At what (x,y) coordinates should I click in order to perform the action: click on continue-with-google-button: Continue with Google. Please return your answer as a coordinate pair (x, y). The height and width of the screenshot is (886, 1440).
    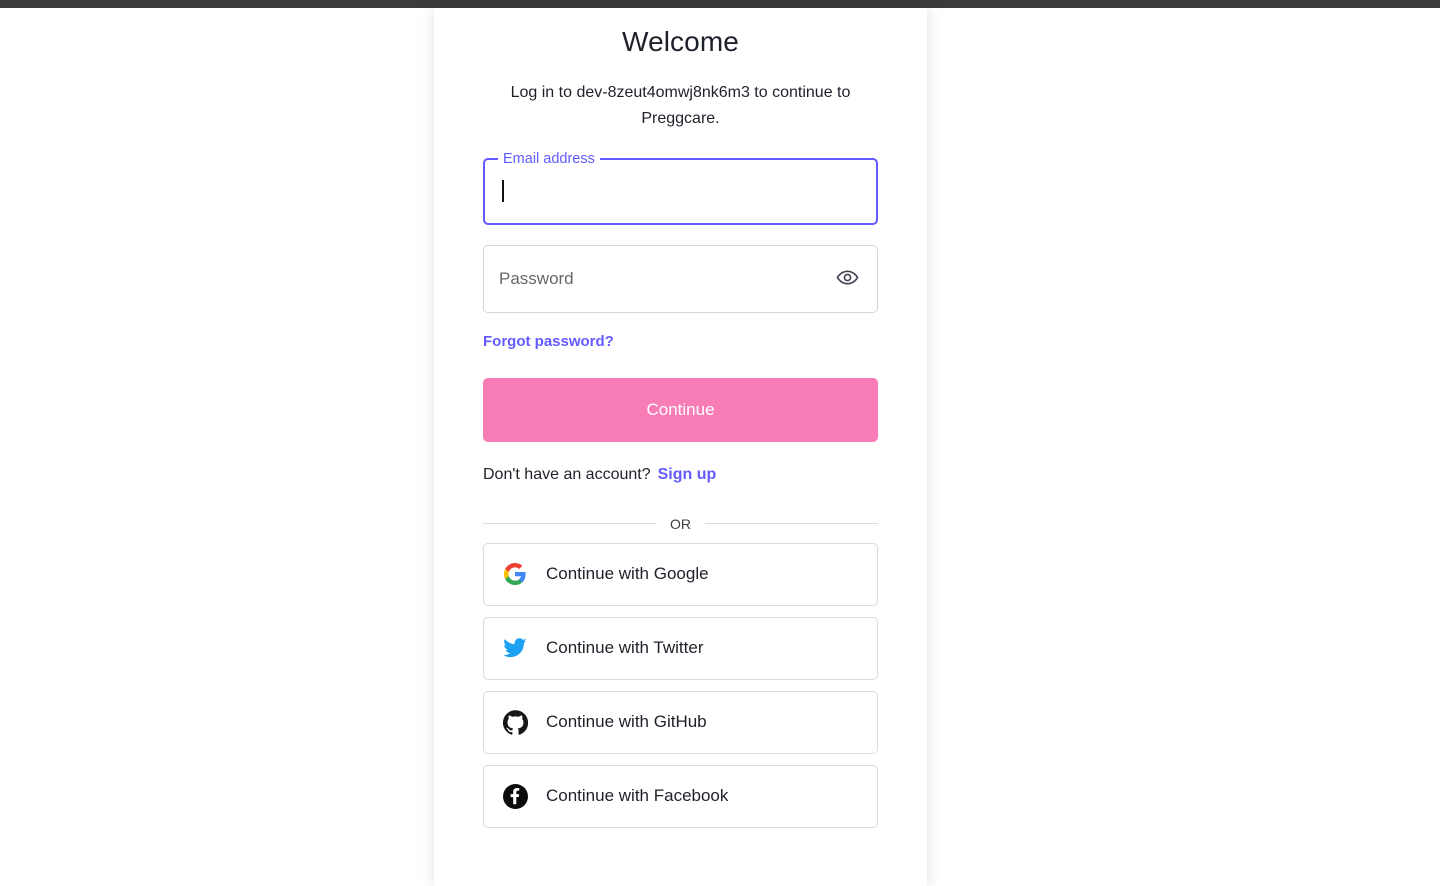
    Looking at the image, I should click on (680, 574).